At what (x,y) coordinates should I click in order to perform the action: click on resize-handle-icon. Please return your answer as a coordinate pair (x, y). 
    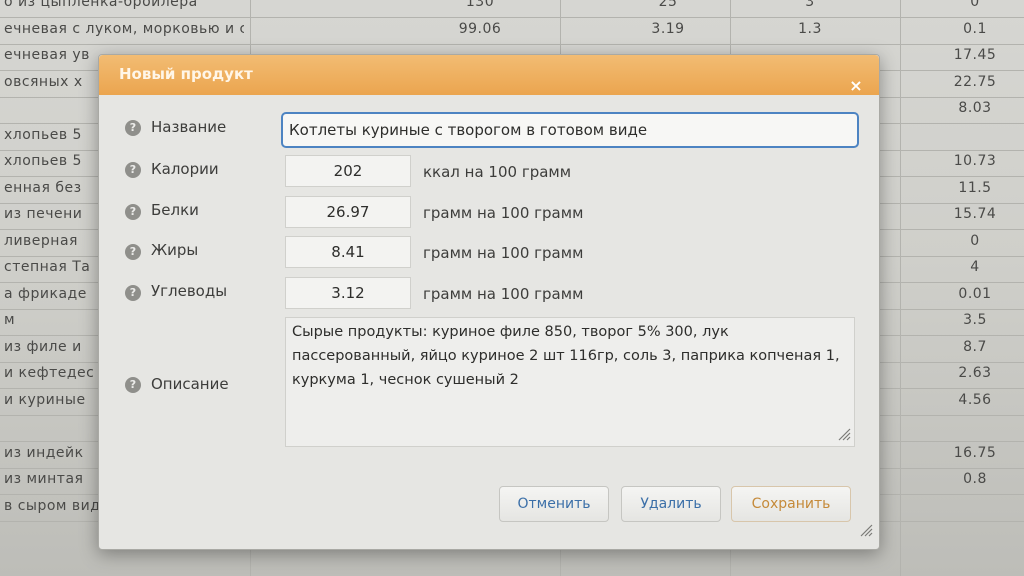
    Looking at the image, I should click on (843, 433).